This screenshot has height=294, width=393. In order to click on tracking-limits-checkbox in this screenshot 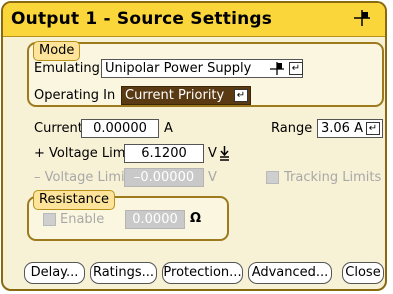, I will do `click(272, 177)`.